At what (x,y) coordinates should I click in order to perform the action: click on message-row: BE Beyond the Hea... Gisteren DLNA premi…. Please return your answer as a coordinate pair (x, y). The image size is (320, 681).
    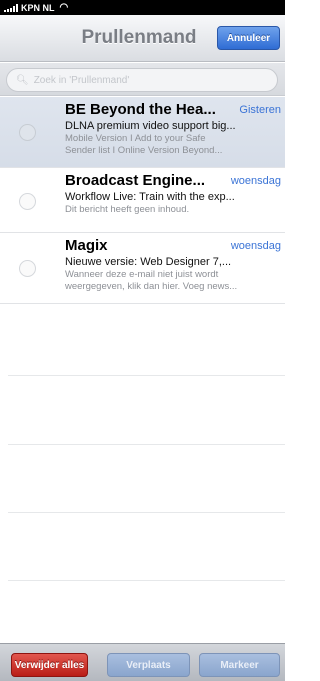
    Looking at the image, I should click on (142, 132).